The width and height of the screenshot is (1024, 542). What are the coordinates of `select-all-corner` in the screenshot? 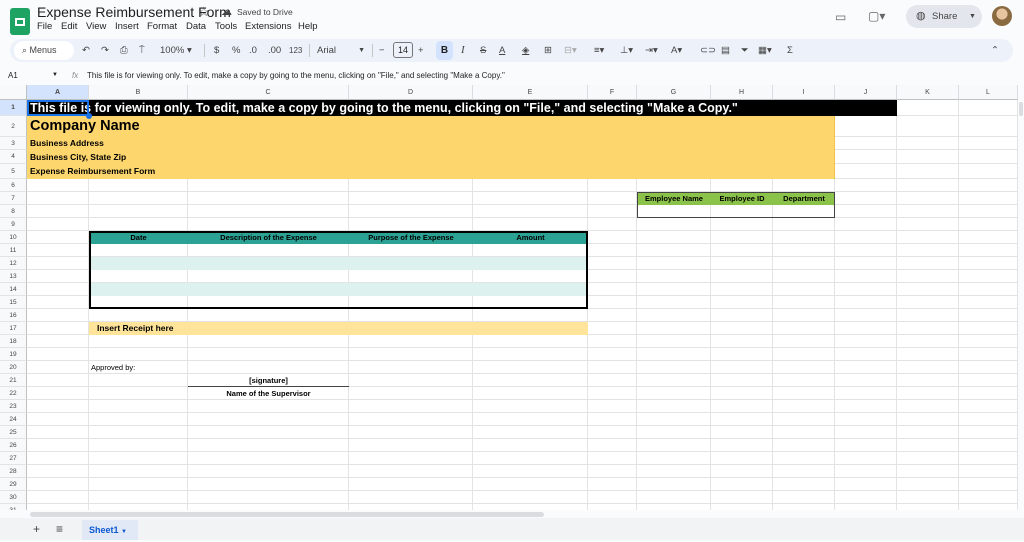 It's located at (13, 92).